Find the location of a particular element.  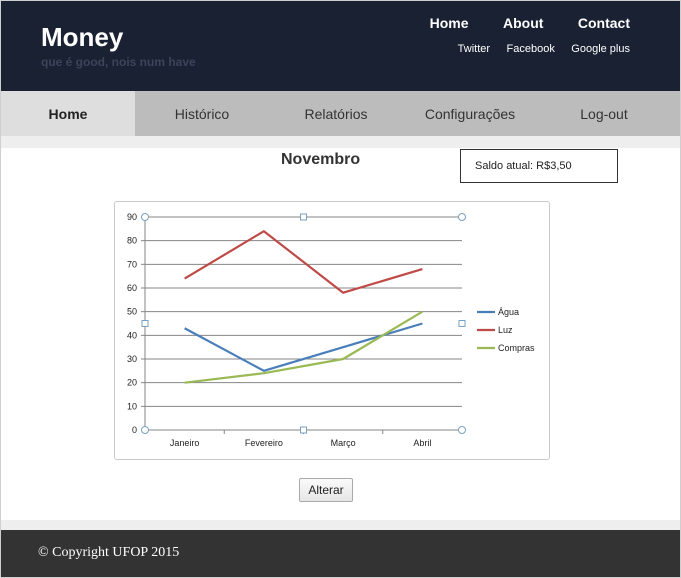

tab-home: Home is located at coordinates (68, 113).